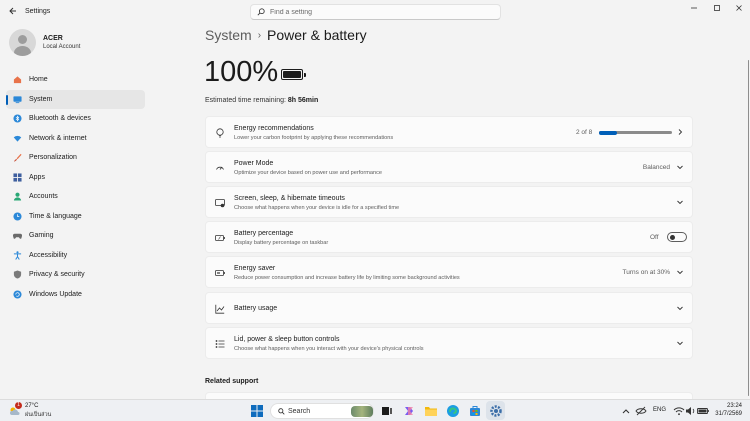 The image size is (750, 421). Describe the element at coordinates (728, 406) in the screenshot. I see `taskbar-clock-time: 23:24` at that location.